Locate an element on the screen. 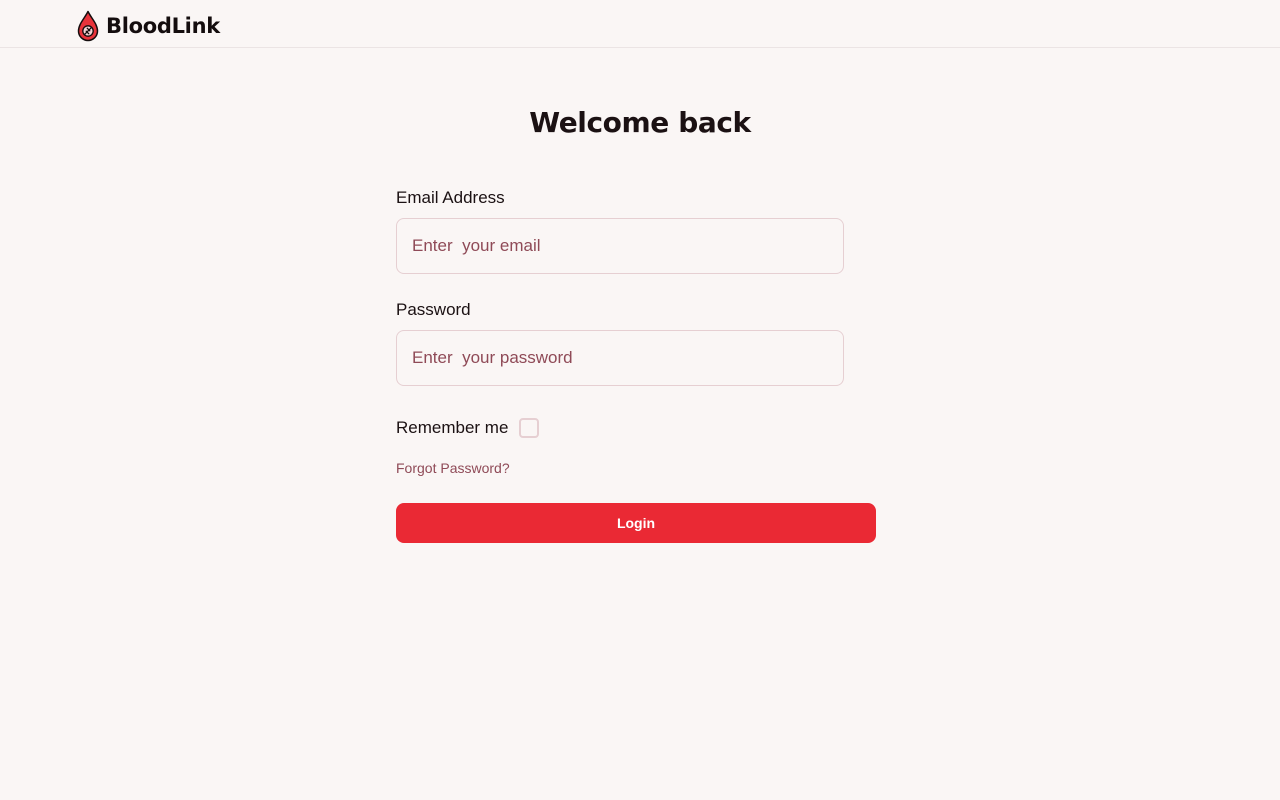  password-label: Password is located at coordinates (433, 309).